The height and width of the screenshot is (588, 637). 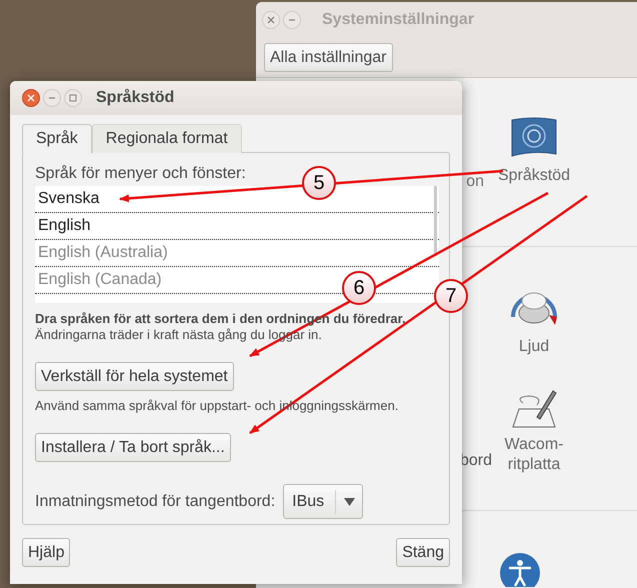 What do you see at coordinates (350, 502) in the screenshot?
I see `dropdown-caret-icon` at bounding box center [350, 502].